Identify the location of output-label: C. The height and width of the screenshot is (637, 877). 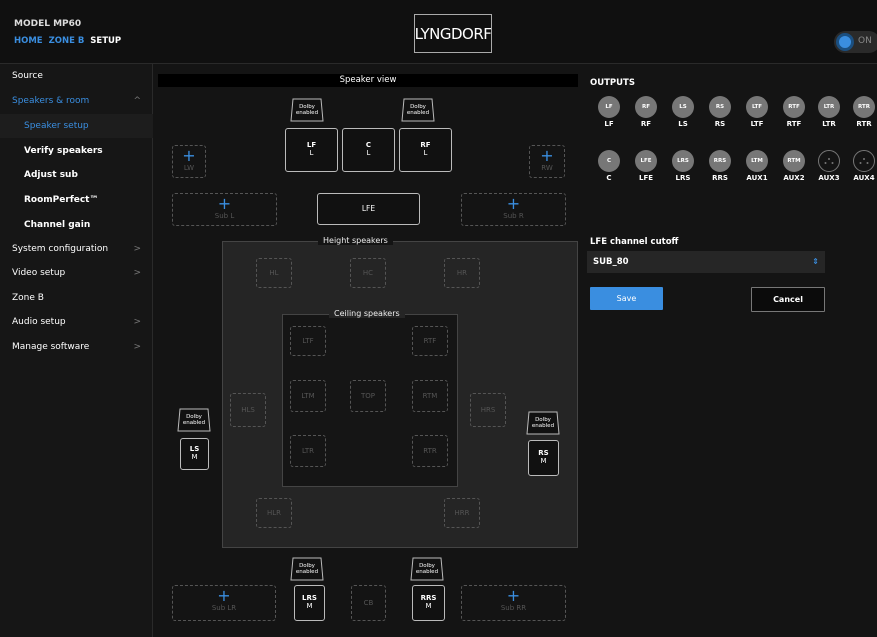
(609, 178).